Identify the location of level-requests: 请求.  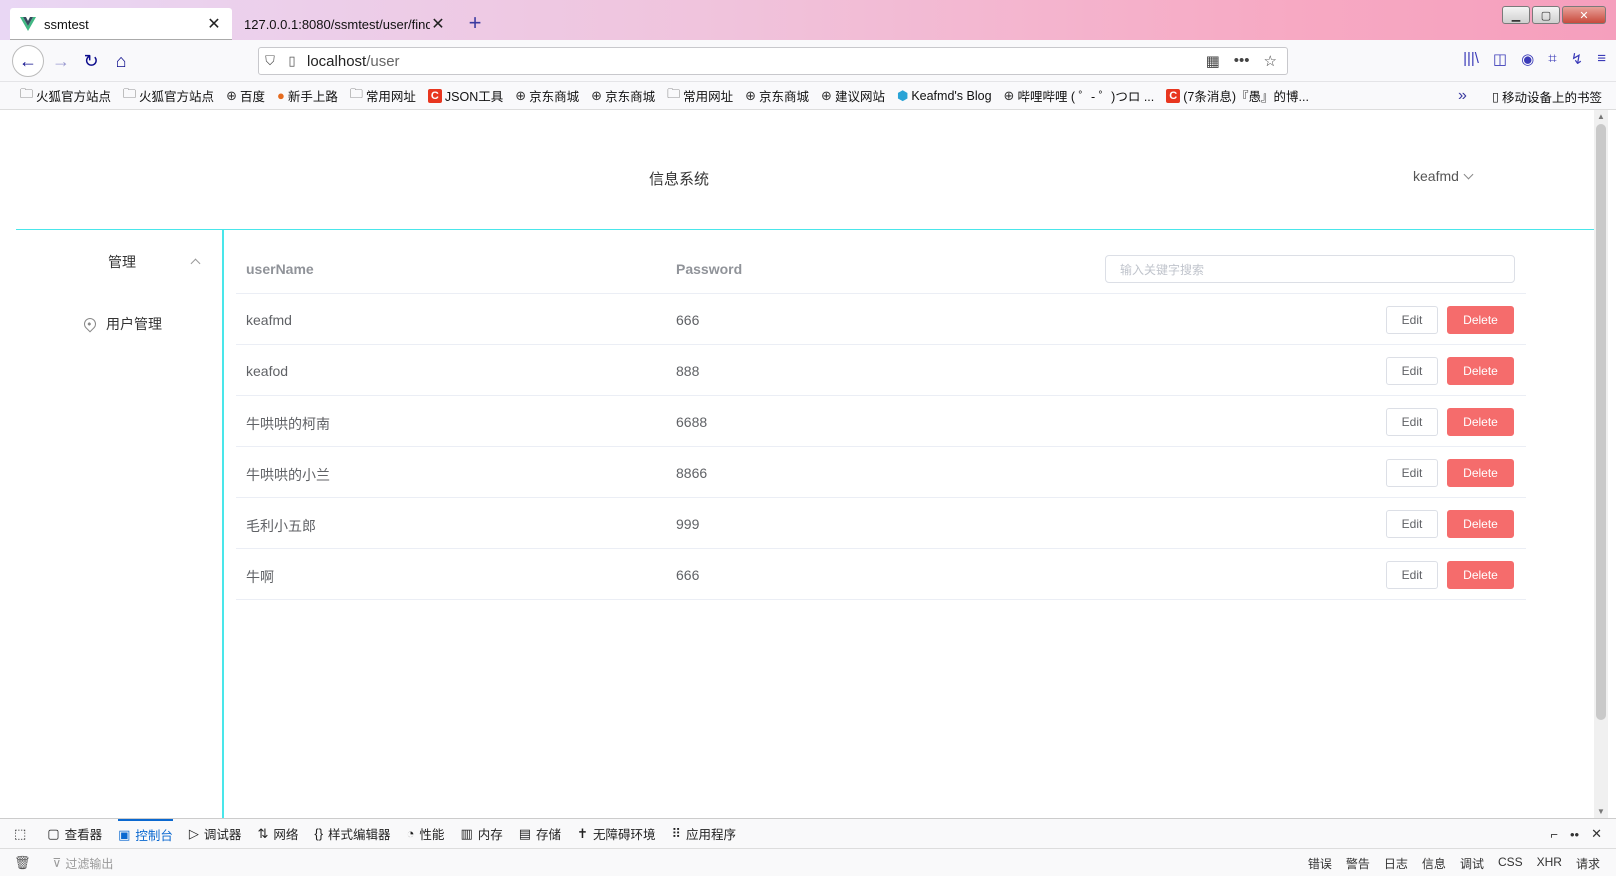
(1588, 863).